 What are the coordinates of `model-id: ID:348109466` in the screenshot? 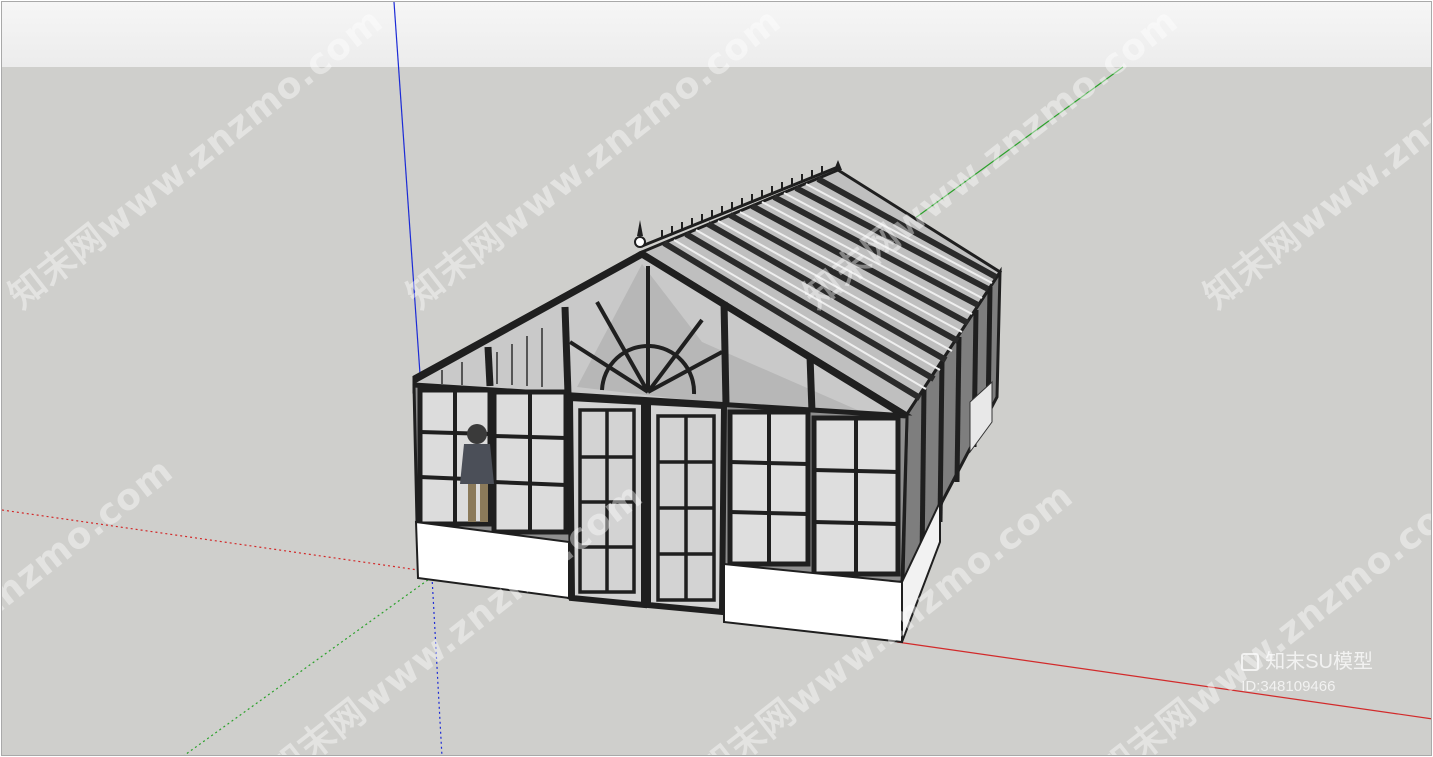 It's located at (1288, 686).